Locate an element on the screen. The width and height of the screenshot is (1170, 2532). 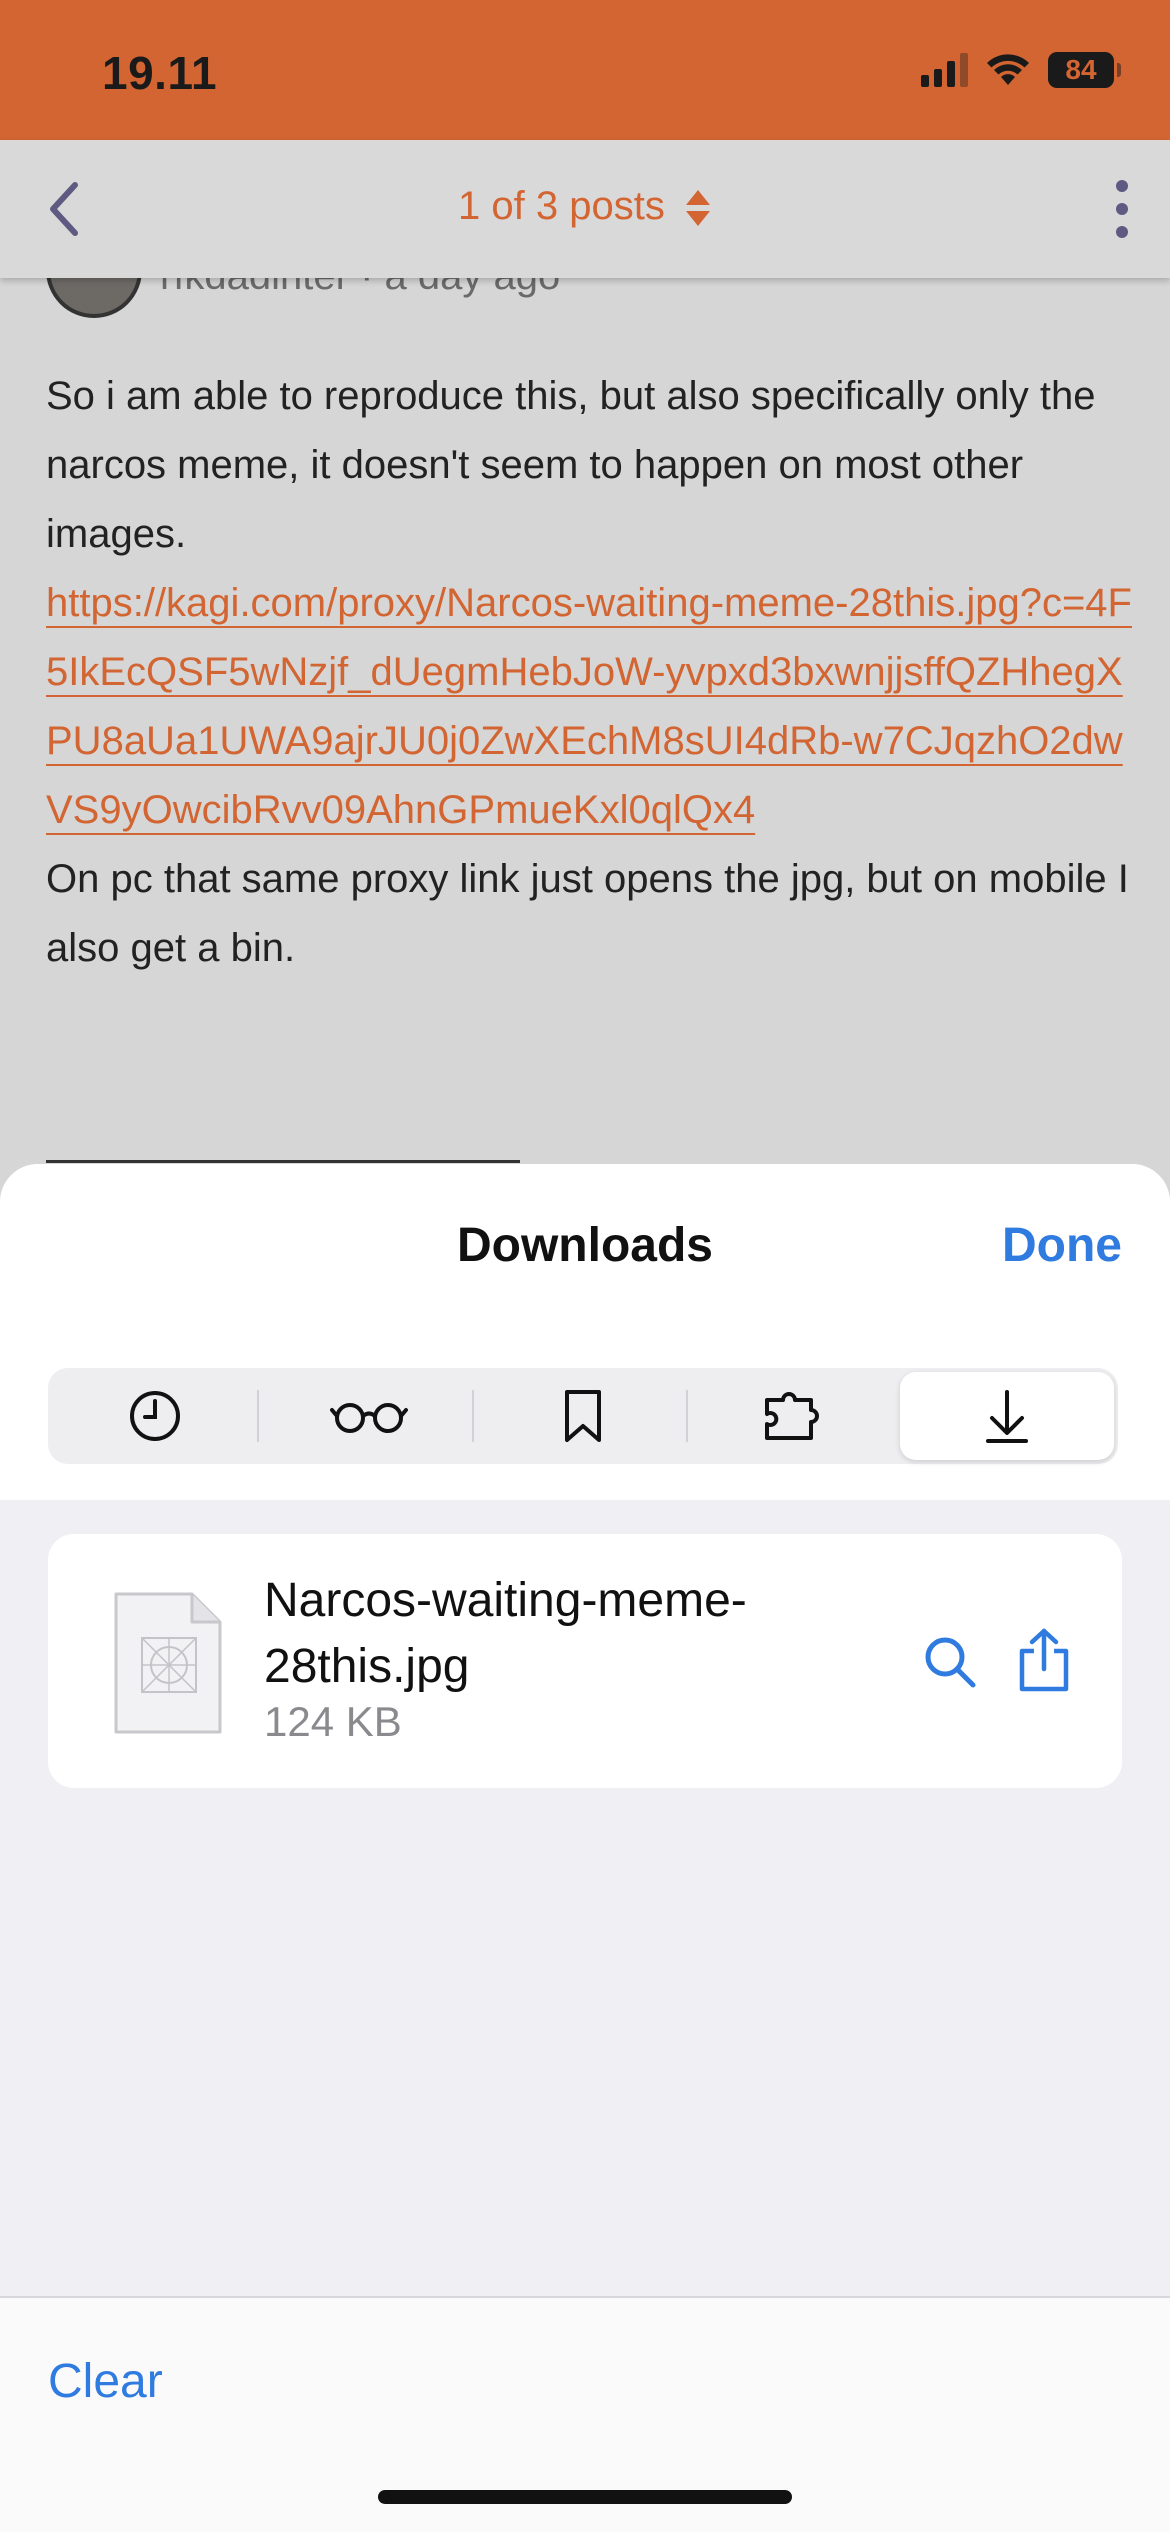
share-file-button is located at coordinates (1044, 1660).